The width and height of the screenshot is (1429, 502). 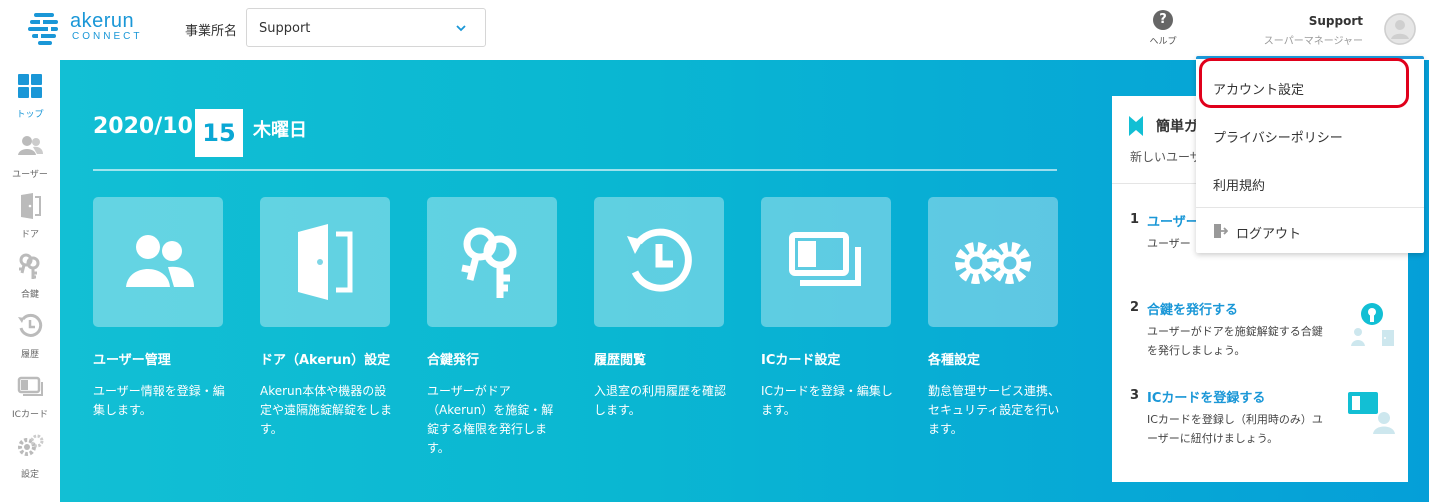 I want to click on card-title: 合鍵発行, so click(x=492, y=358).